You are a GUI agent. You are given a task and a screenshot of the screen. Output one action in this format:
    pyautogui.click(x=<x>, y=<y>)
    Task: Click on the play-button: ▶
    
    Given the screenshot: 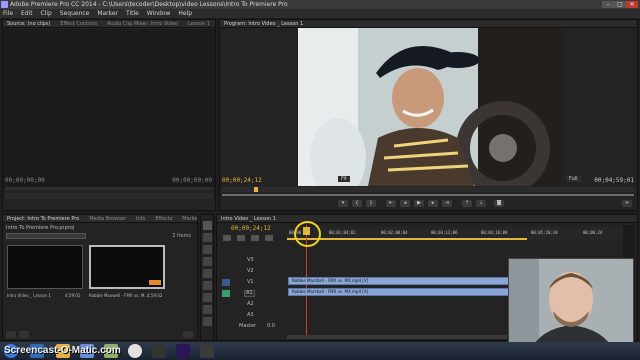 What is the action you would take?
    pyautogui.click(x=419, y=203)
    